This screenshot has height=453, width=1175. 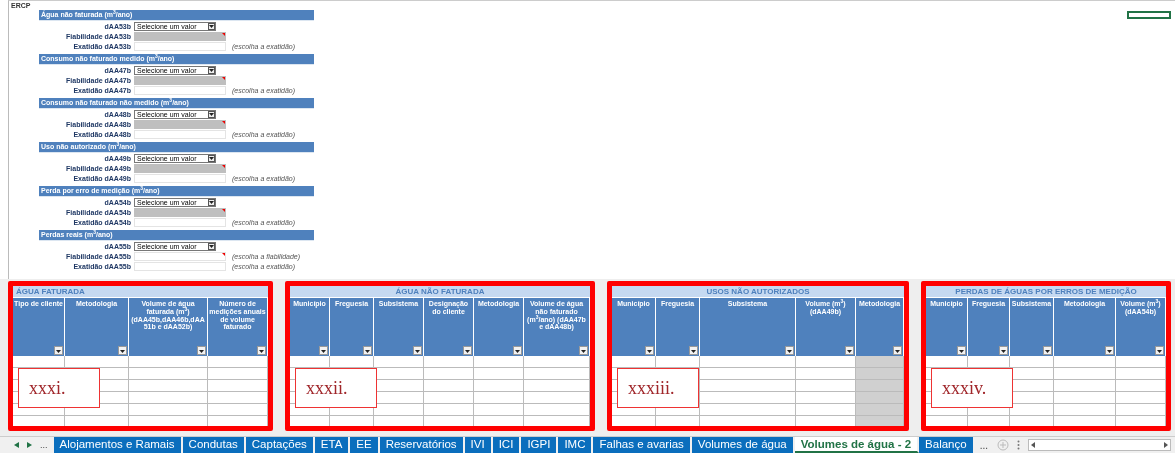 I want to click on sheet-tab: IGPI, so click(x=540, y=445).